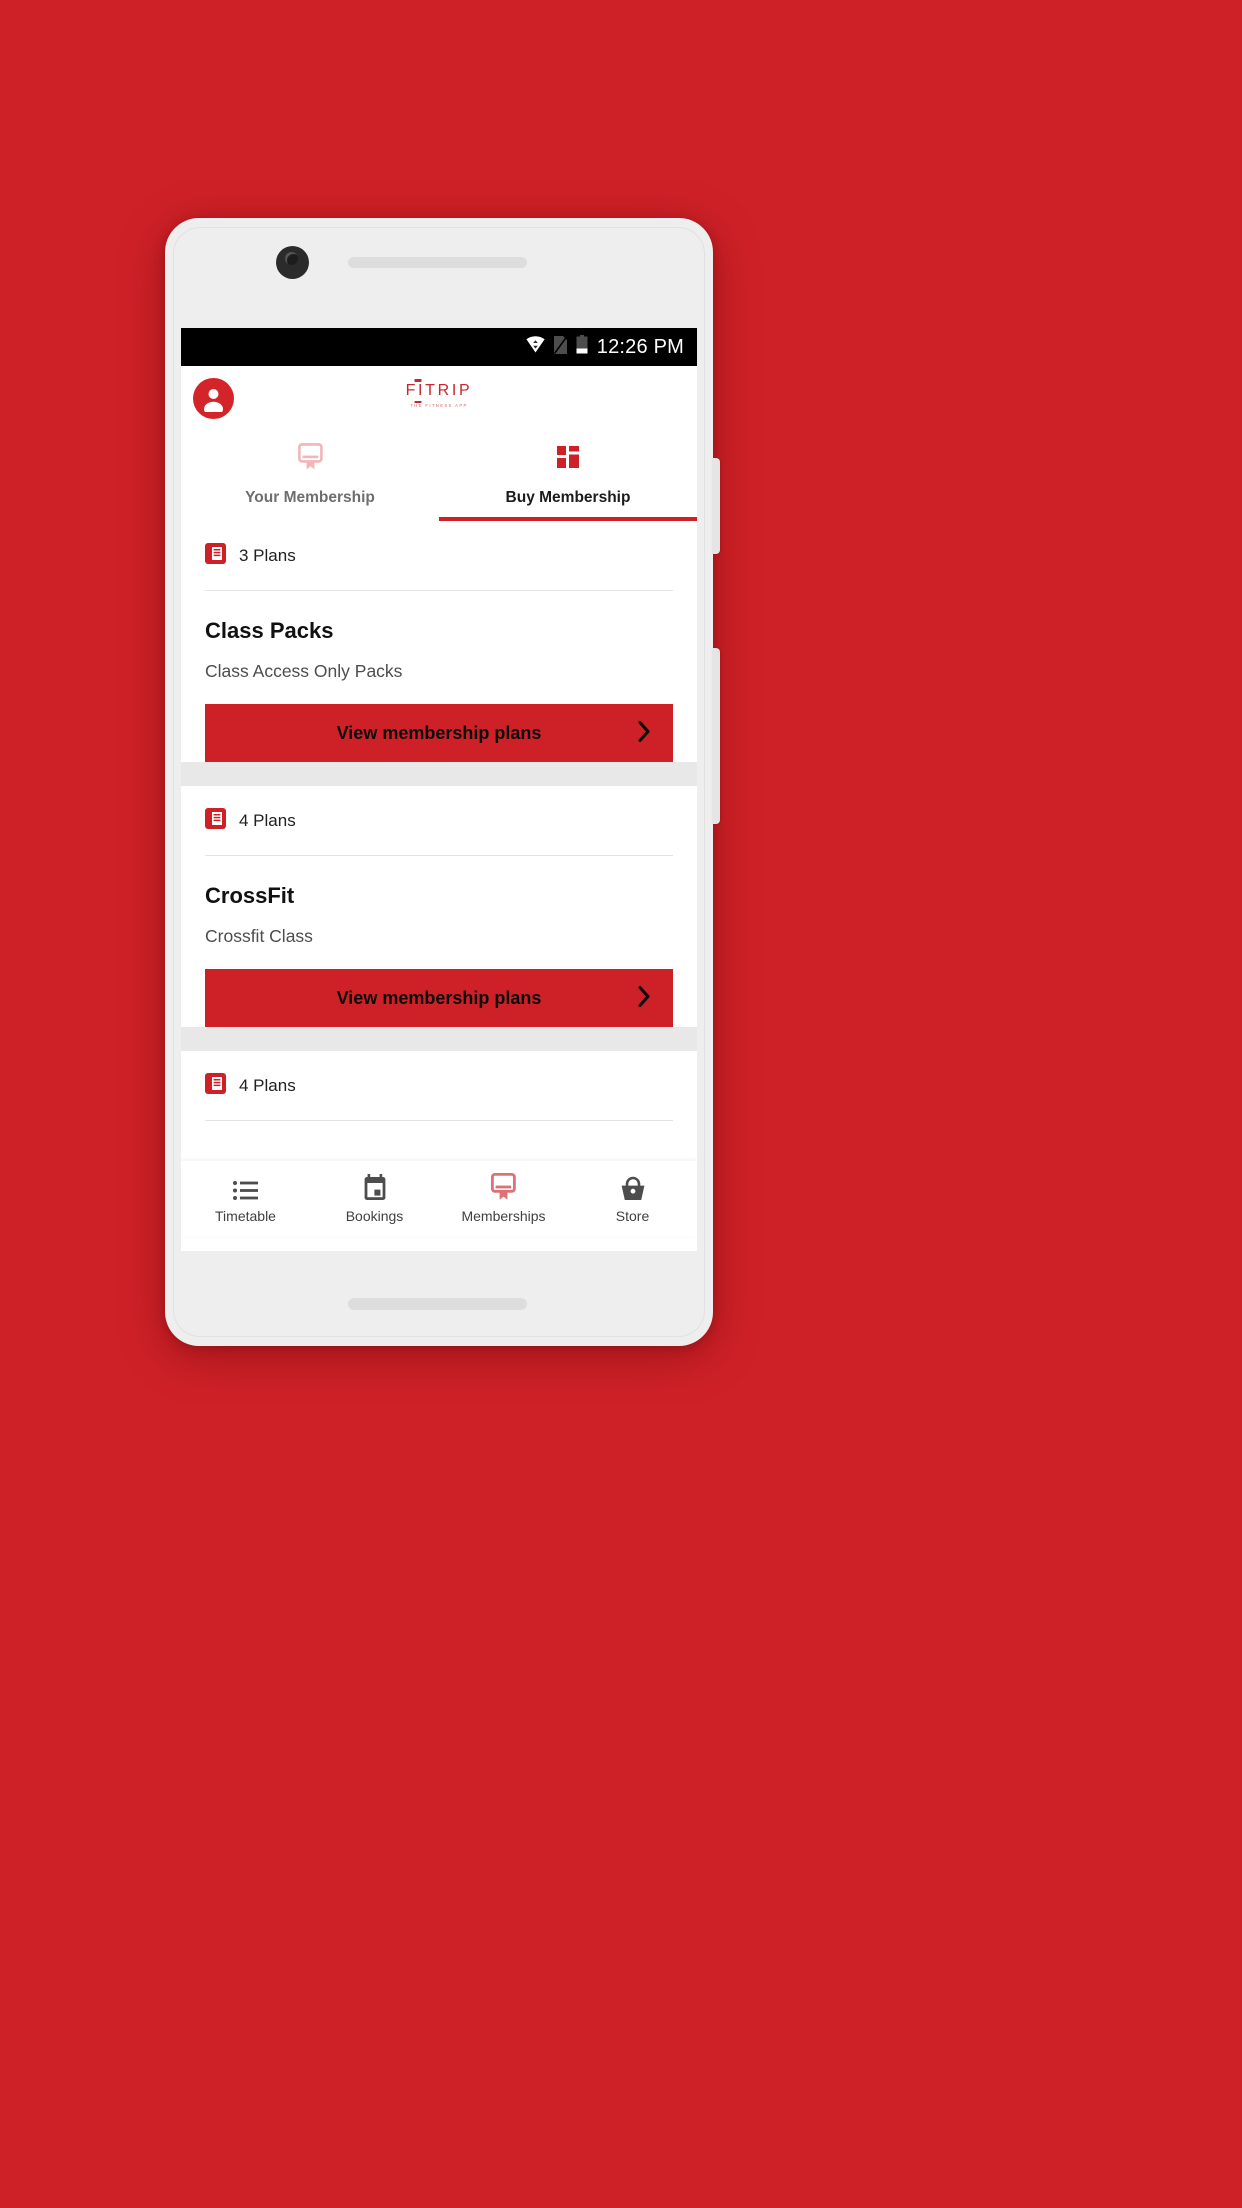 Image resolution: width=1242 pixels, height=2208 pixels. Describe the element at coordinates (640, 346) in the screenshot. I see `status-bar-clock: 12:26 PM` at that location.